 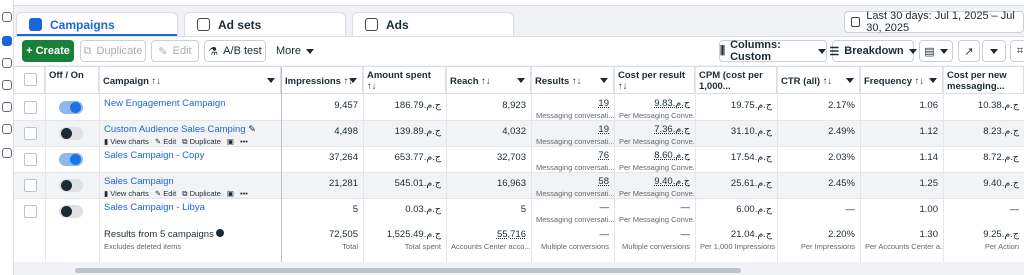 I want to click on ctr-cell: —, so click(x=818, y=212).